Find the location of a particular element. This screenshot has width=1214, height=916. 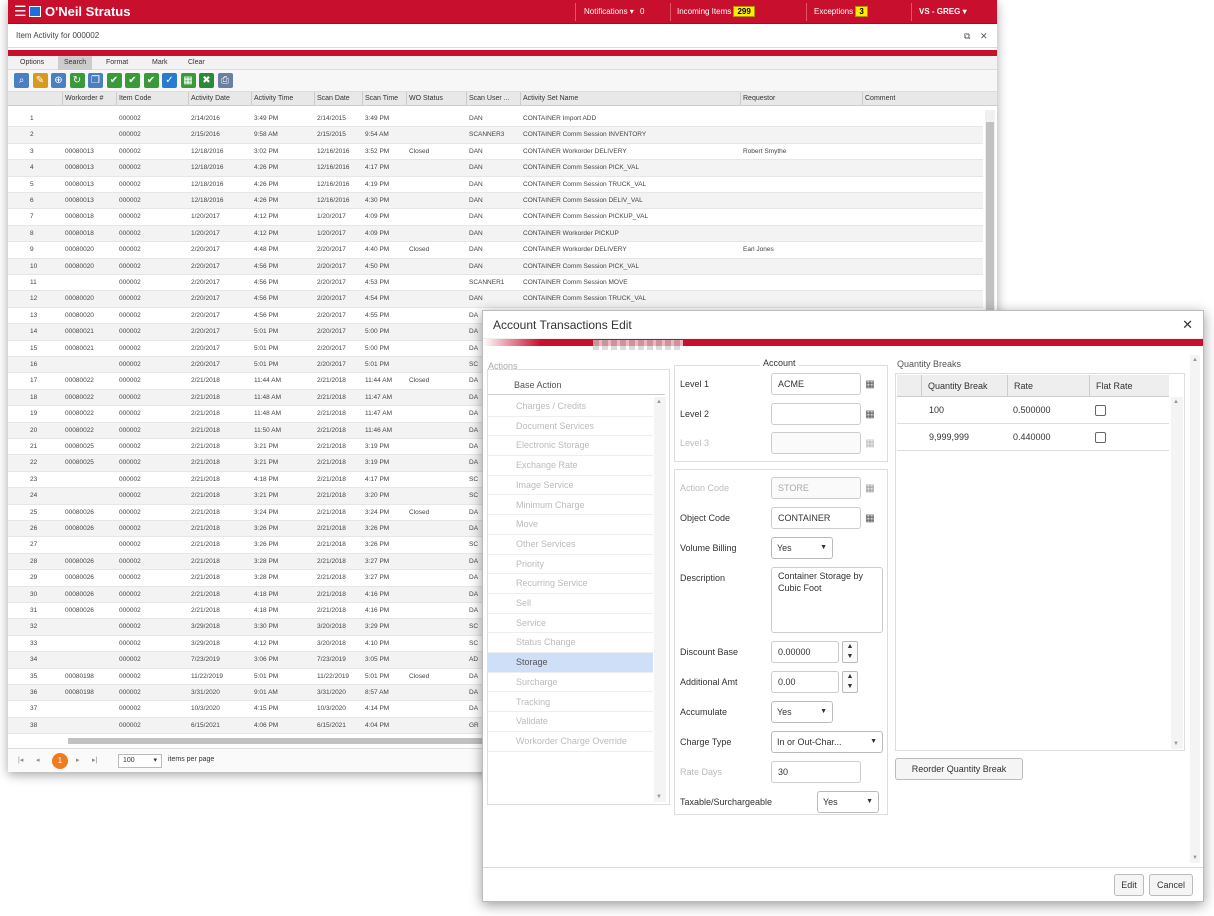

search-icon: ⌕ is located at coordinates (21, 80).